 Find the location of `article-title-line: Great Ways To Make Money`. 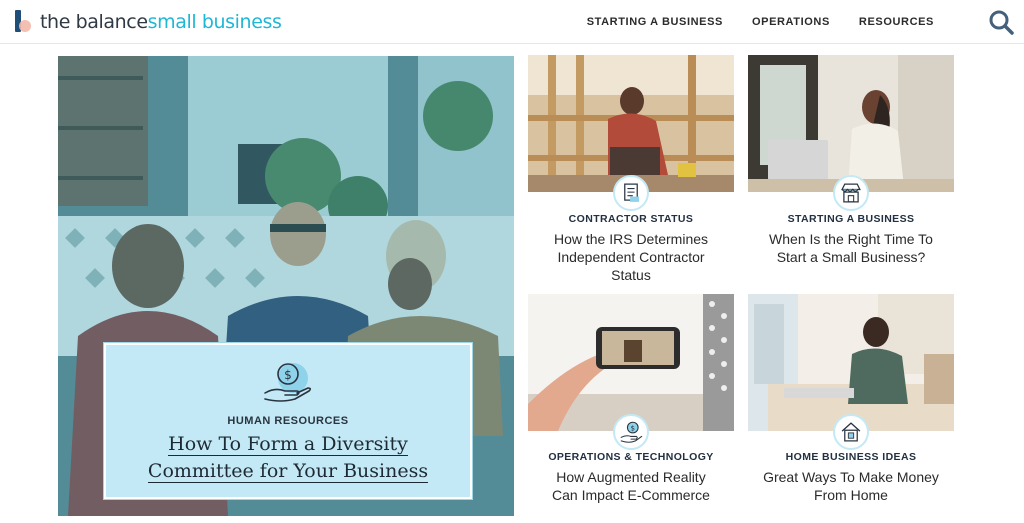

article-title-line: Great Ways To Make Money is located at coordinates (851, 477).